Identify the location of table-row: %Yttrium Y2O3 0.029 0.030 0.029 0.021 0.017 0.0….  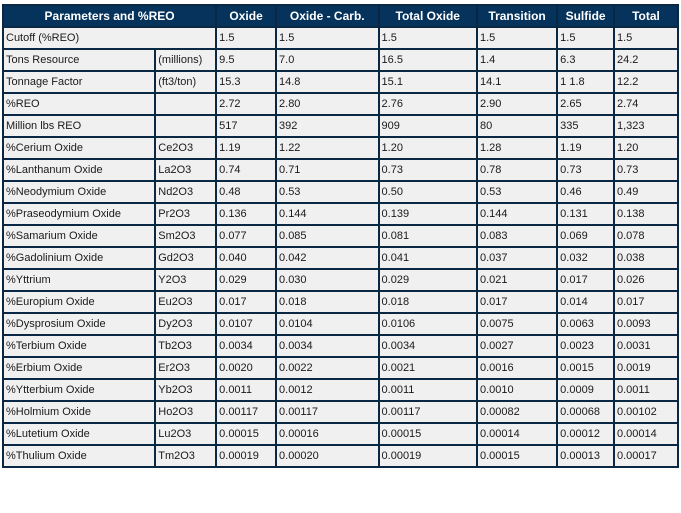
(340, 280).